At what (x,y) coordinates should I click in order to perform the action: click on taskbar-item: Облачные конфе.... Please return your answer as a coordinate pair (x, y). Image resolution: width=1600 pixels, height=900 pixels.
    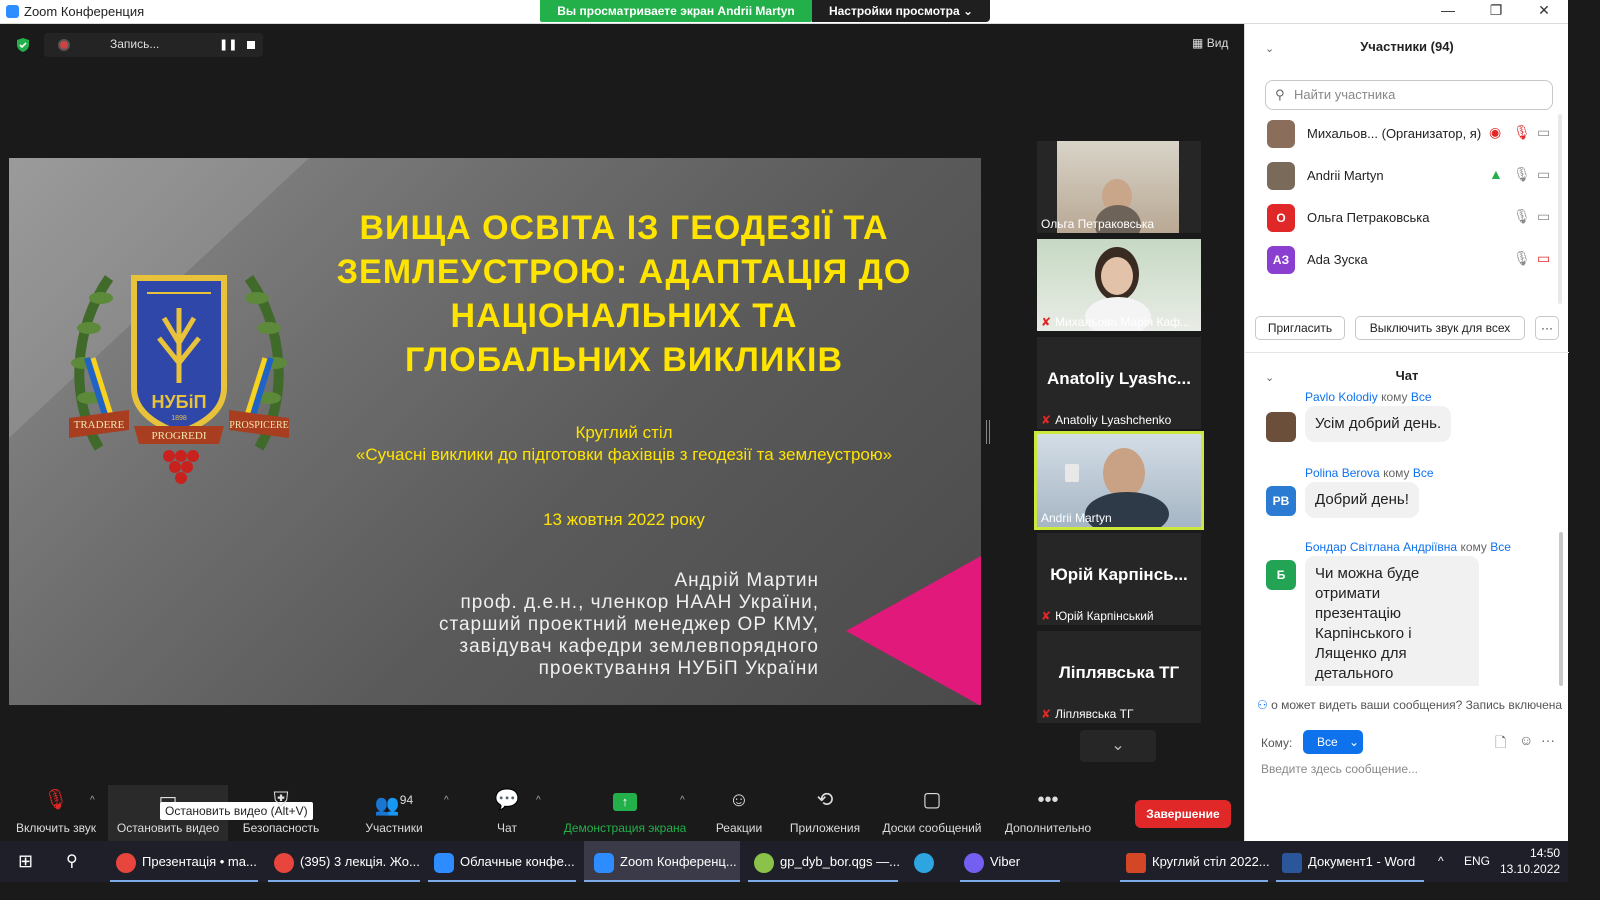
    Looking at the image, I should click on (502, 861).